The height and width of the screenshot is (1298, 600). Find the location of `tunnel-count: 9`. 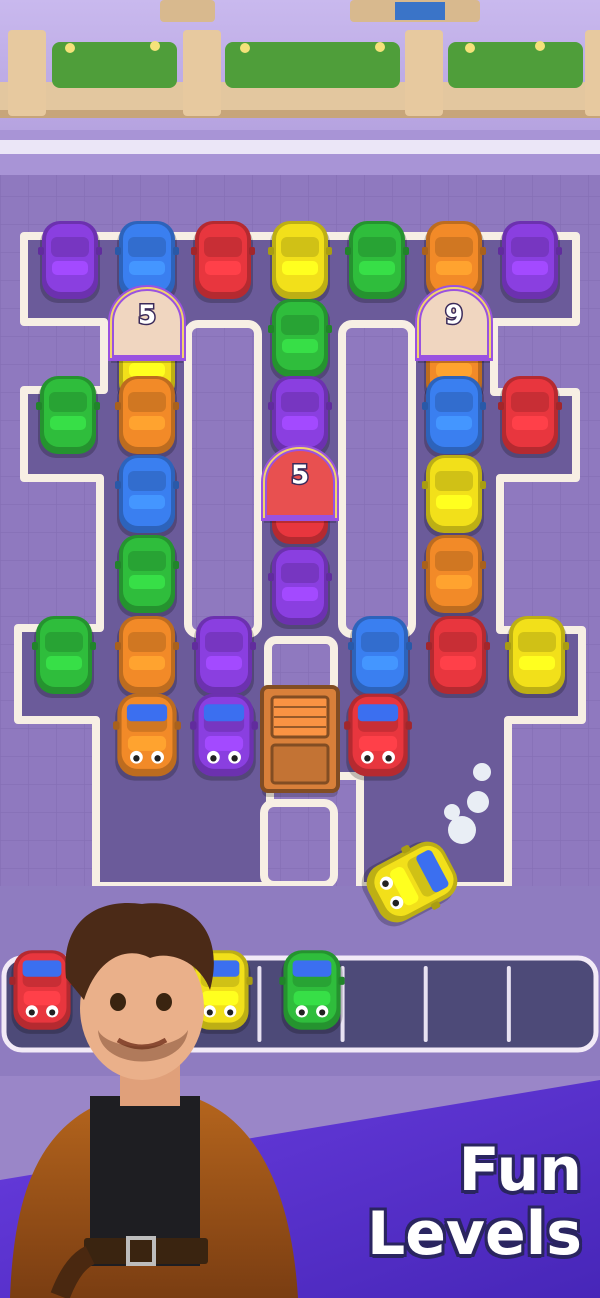

tunnel-count: 9 is located at coordinates (454, 316).